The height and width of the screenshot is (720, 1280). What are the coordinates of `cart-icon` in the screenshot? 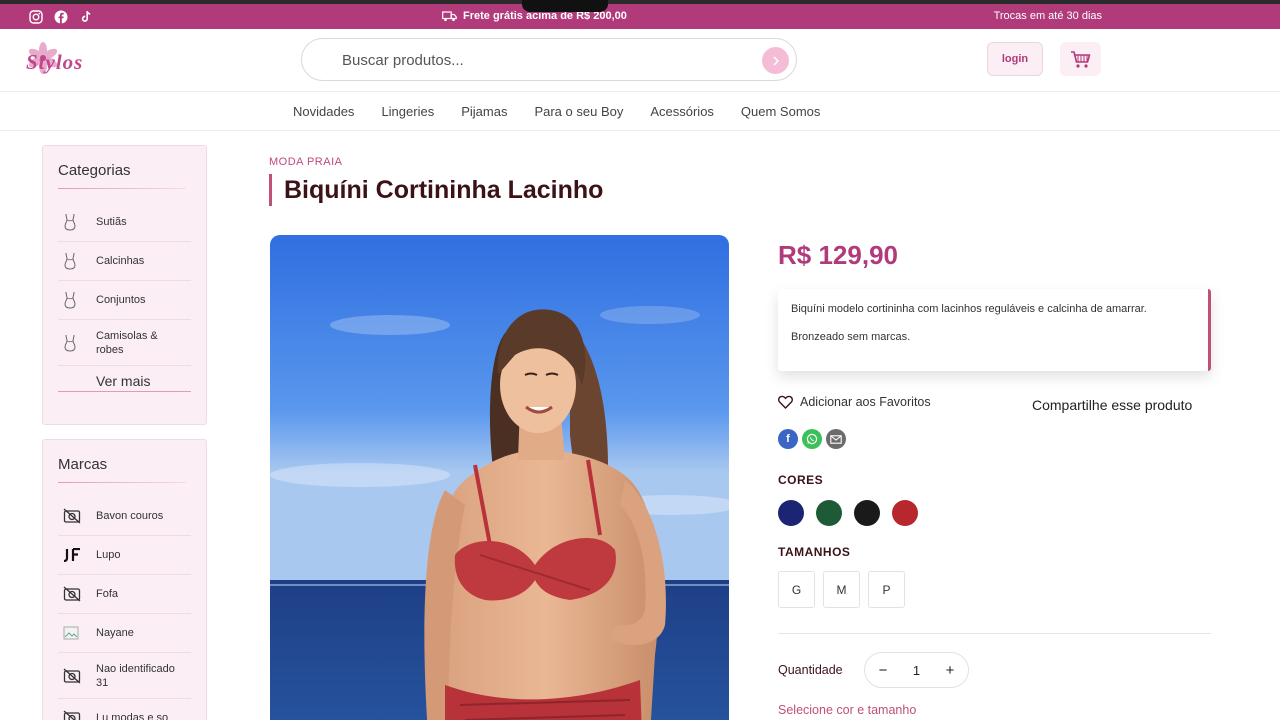 It's located at (1080, 59).